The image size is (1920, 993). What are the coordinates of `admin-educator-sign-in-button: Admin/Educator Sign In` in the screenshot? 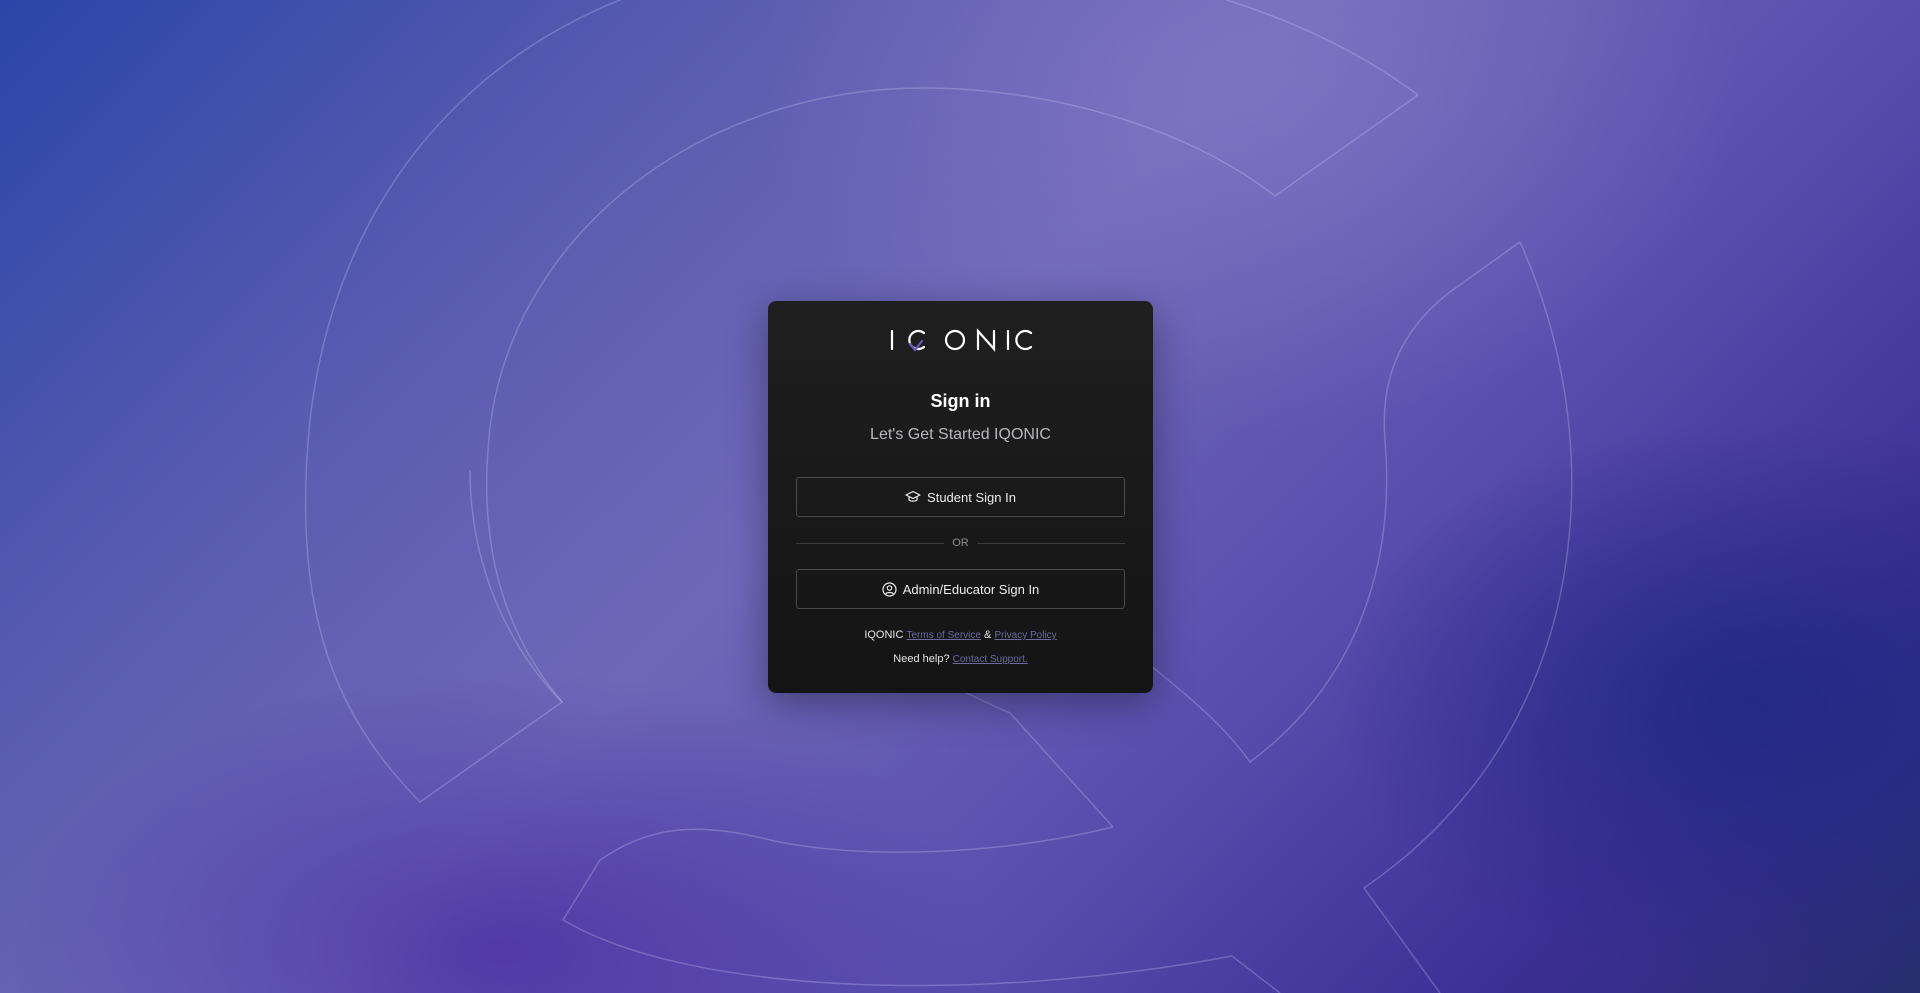 It's located at (960, 589).